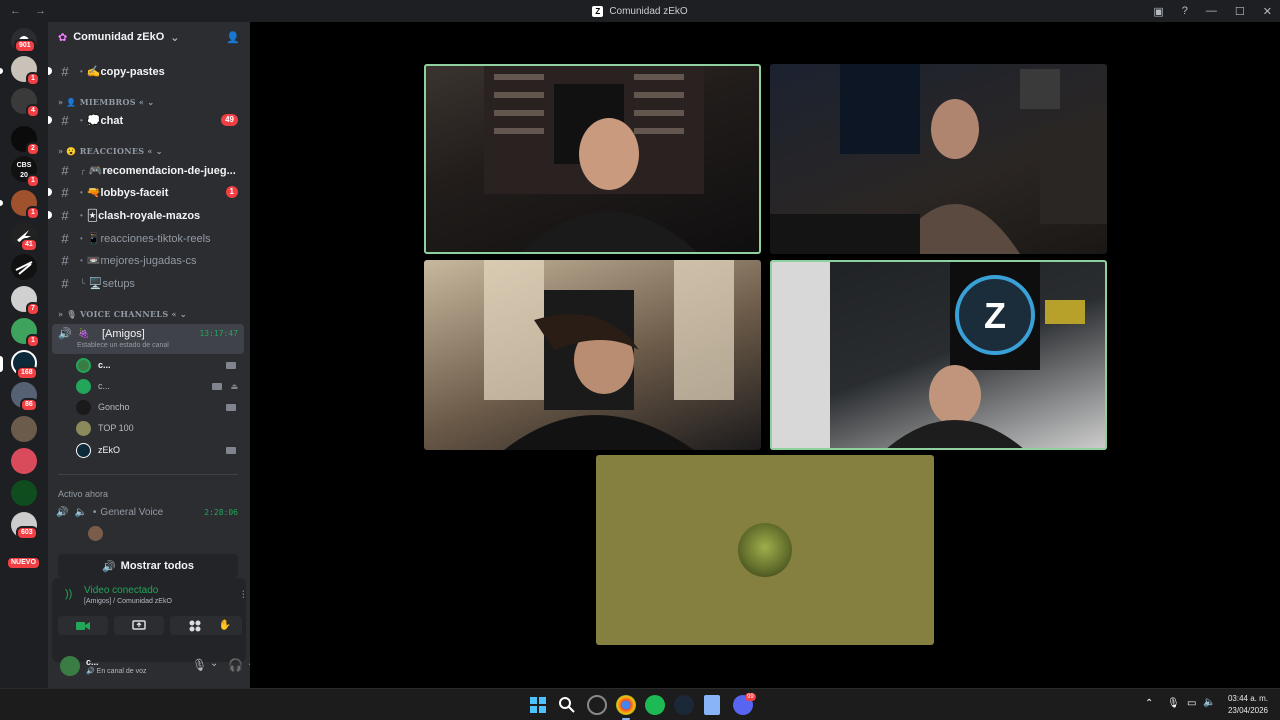  I want to click on voice-user: c... ⏏, so click(159, 386).